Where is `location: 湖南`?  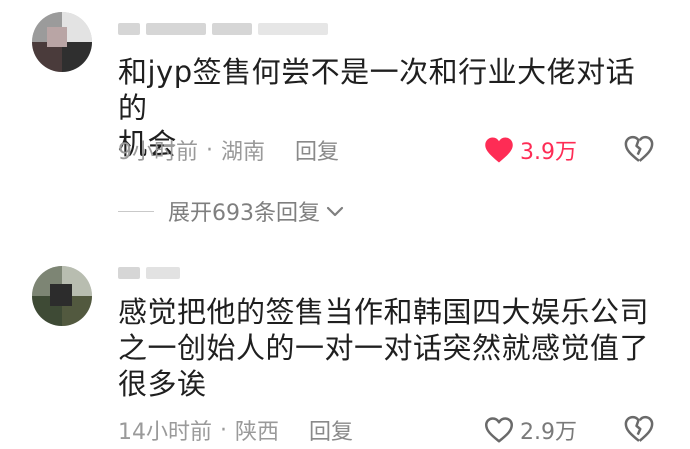
location: 湖南 is located at coordinates (243, 152).